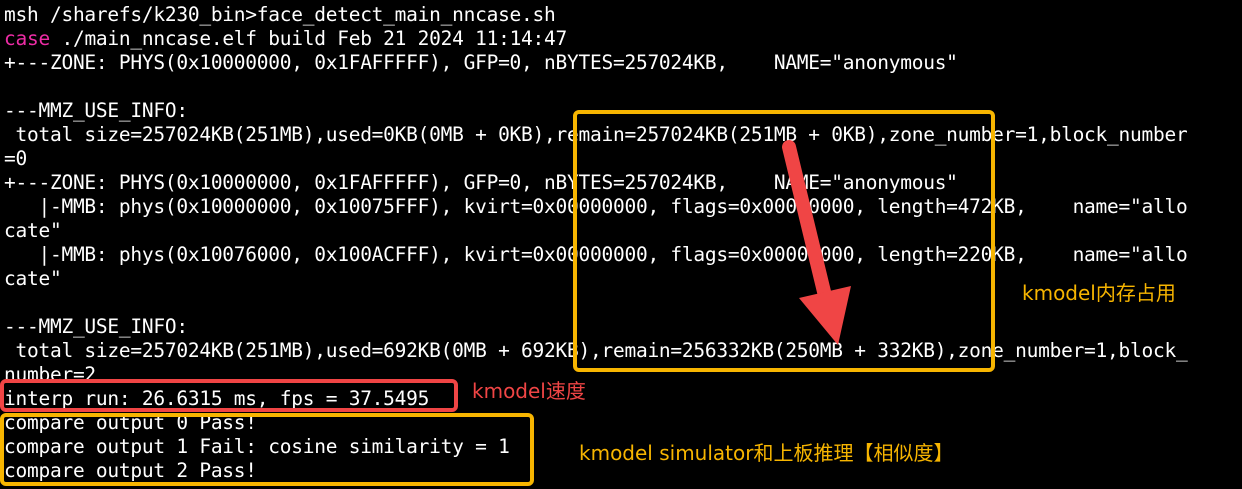 The height and width of the screenshot is (489, 1242). Describe the element at coordinates (96, 326) in the screenshot. I see `mmz-use-info-header-2: ---MMZ_USE_INFO:` at that location.